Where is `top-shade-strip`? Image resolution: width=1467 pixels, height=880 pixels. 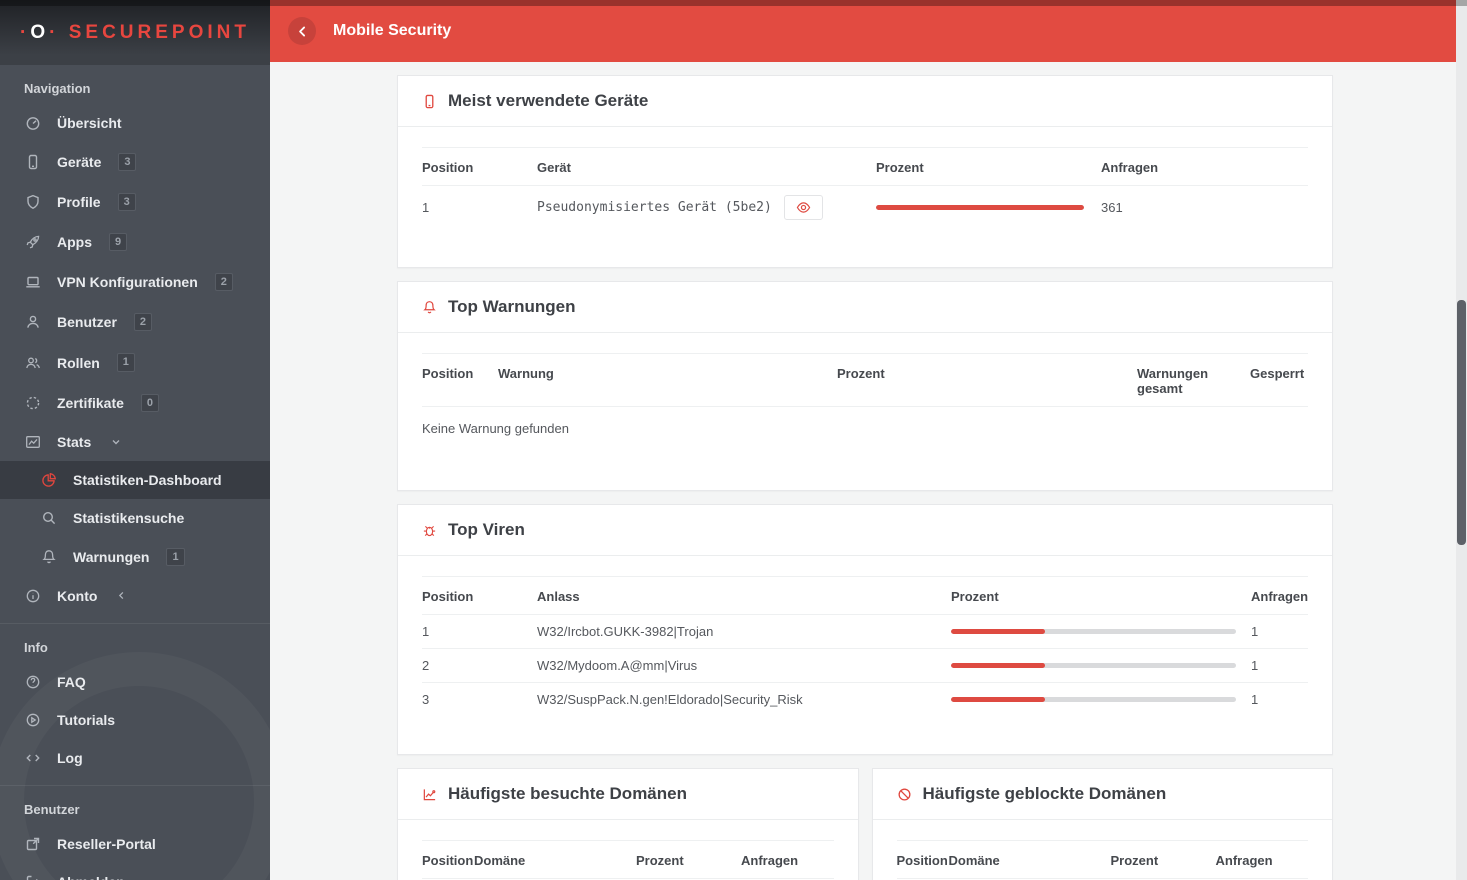 top-shade-strip is located at coordinates (733, 3).